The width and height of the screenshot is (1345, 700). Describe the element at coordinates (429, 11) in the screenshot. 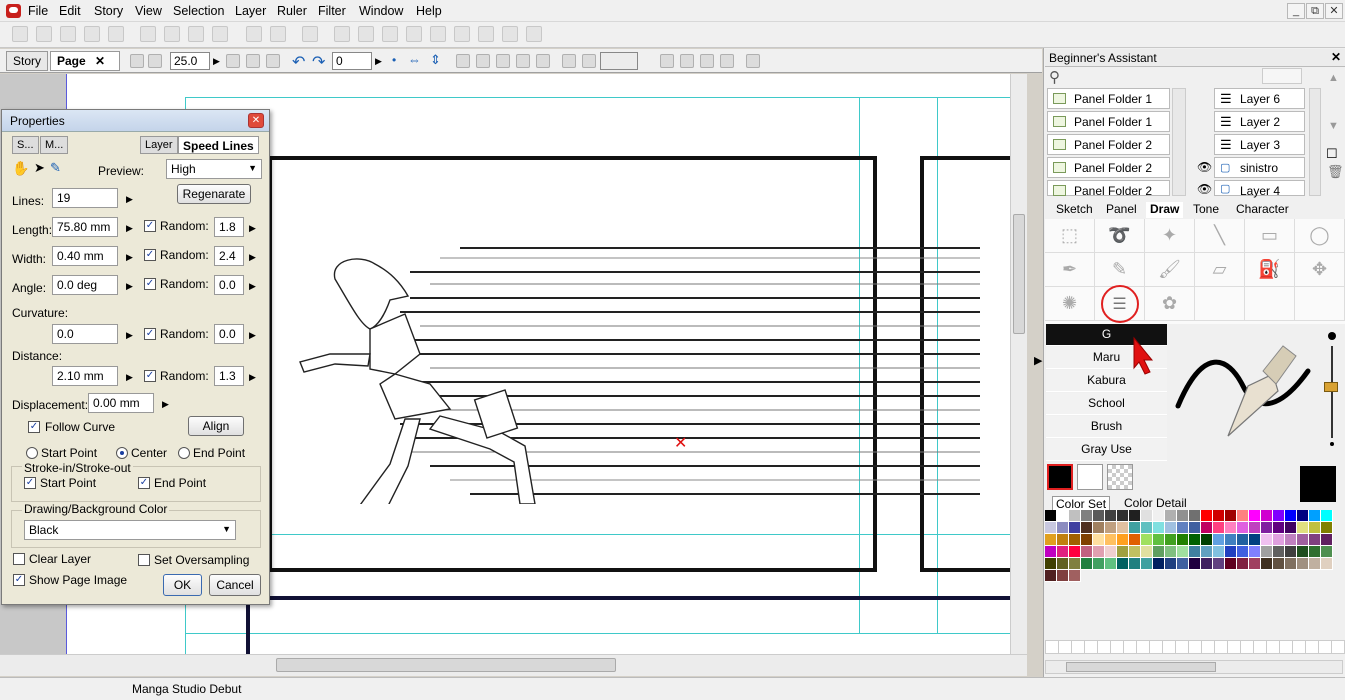

I see `menu-help: Help` at that location.